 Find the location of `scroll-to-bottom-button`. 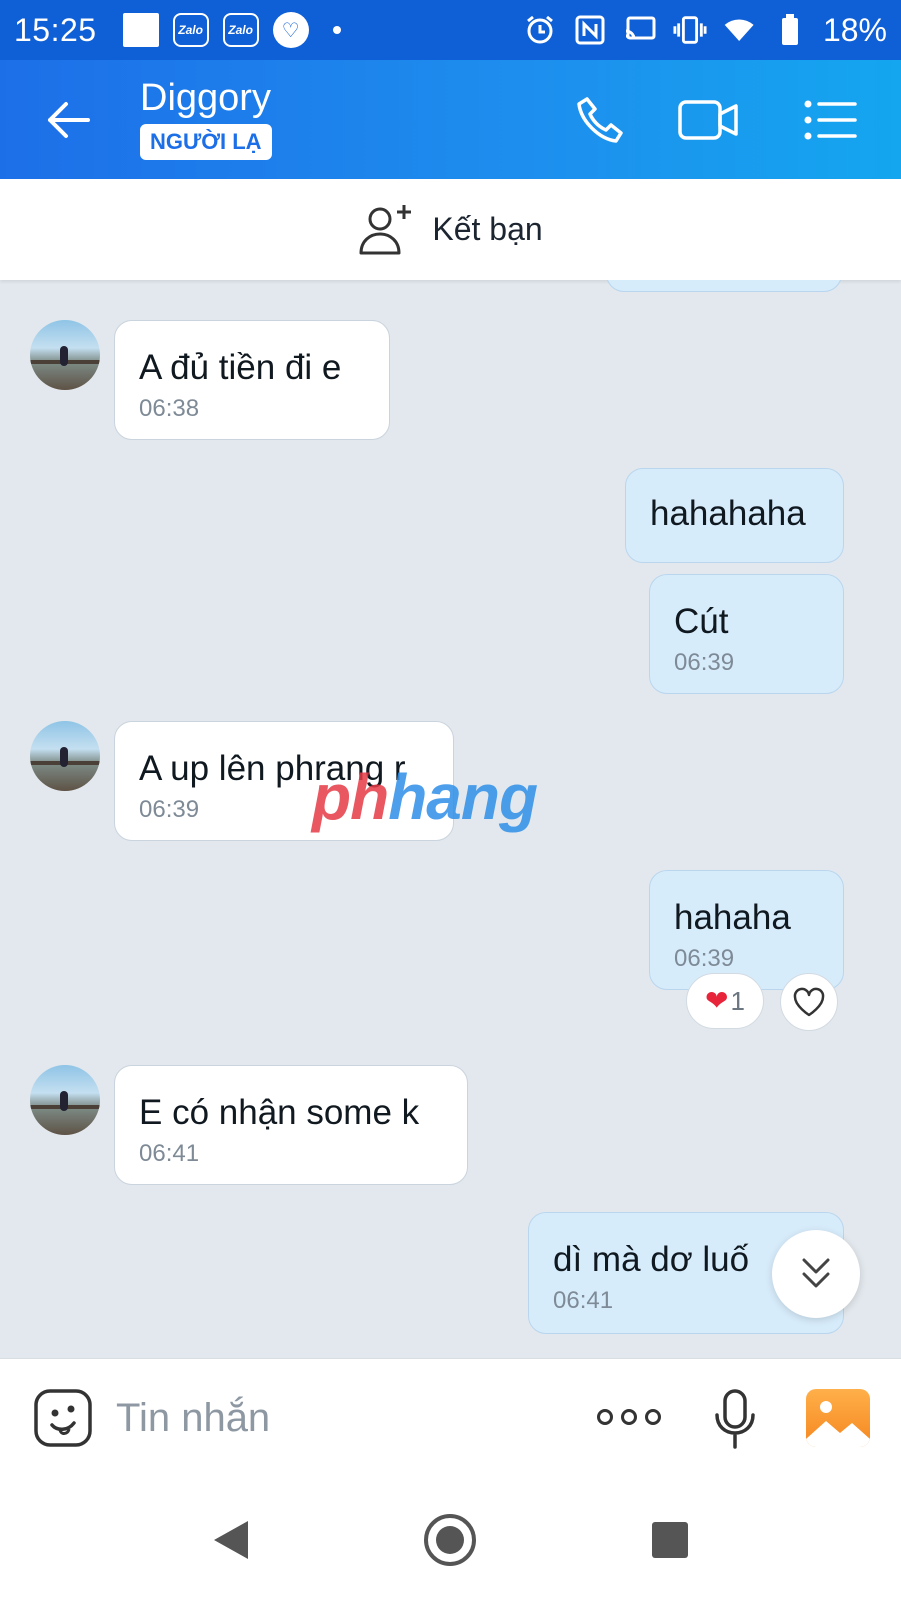

scroll-to-bottom-button is located at coordinates (816, 1274).